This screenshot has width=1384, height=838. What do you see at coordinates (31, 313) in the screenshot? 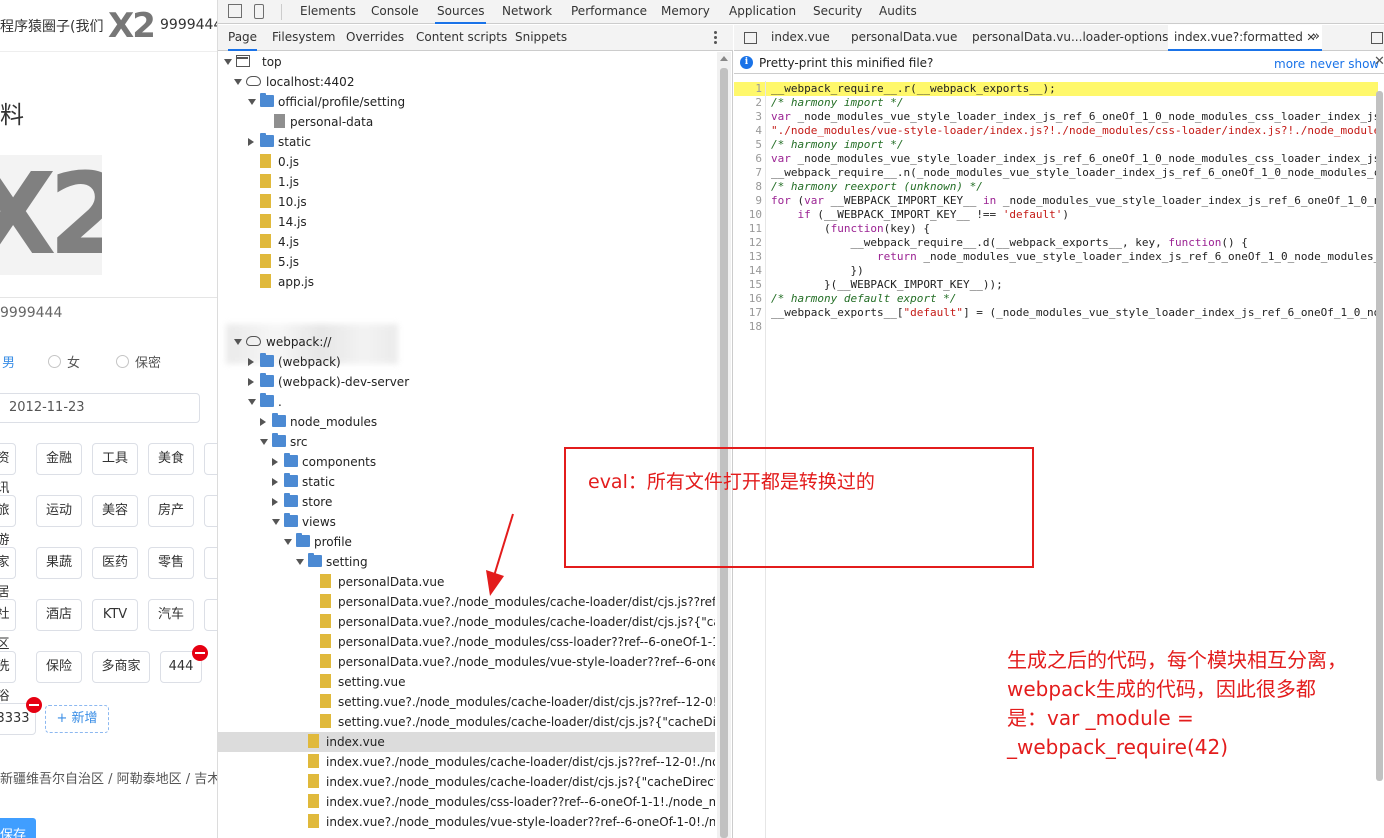
I see `phone-field: 9999444` at bounding box center [31, 313].